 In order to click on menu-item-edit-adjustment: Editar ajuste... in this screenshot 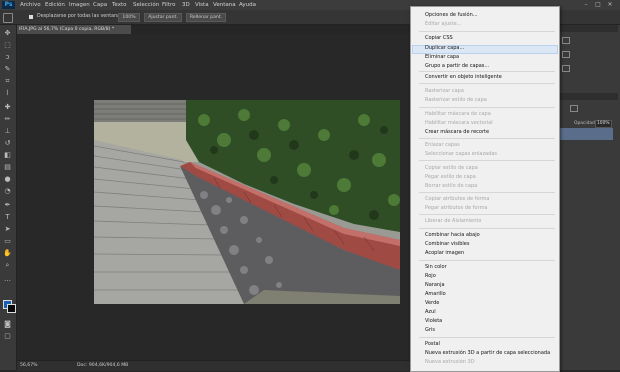, I will do `click(443, 24)`.